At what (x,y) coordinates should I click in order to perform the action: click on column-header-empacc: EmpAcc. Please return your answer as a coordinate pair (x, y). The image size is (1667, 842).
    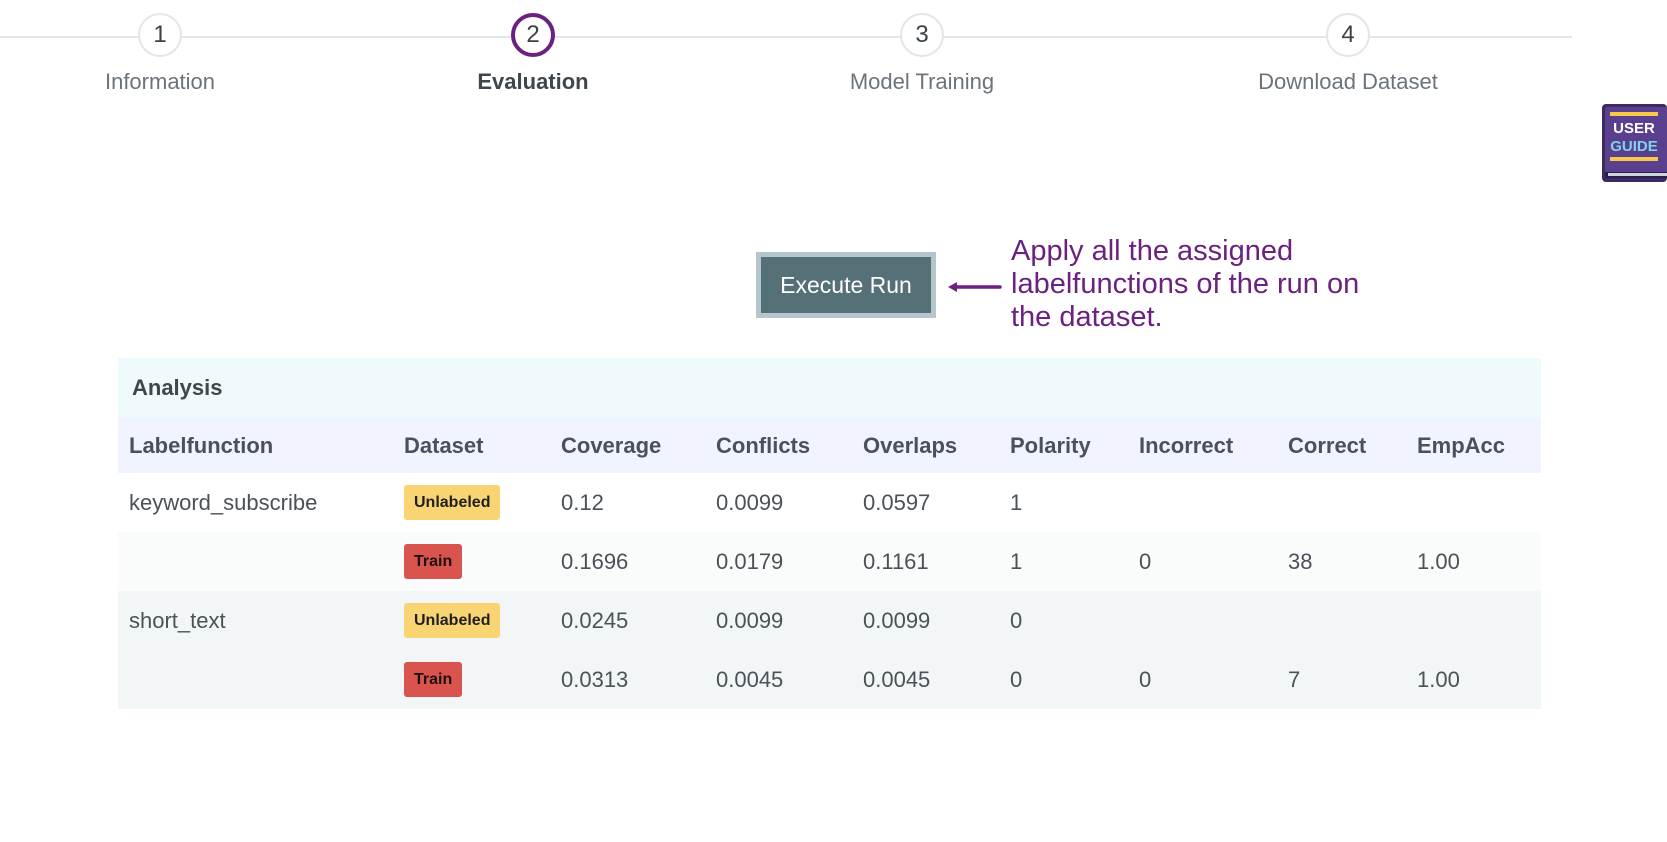
    Looking at the image, I should click on (1473, 445).